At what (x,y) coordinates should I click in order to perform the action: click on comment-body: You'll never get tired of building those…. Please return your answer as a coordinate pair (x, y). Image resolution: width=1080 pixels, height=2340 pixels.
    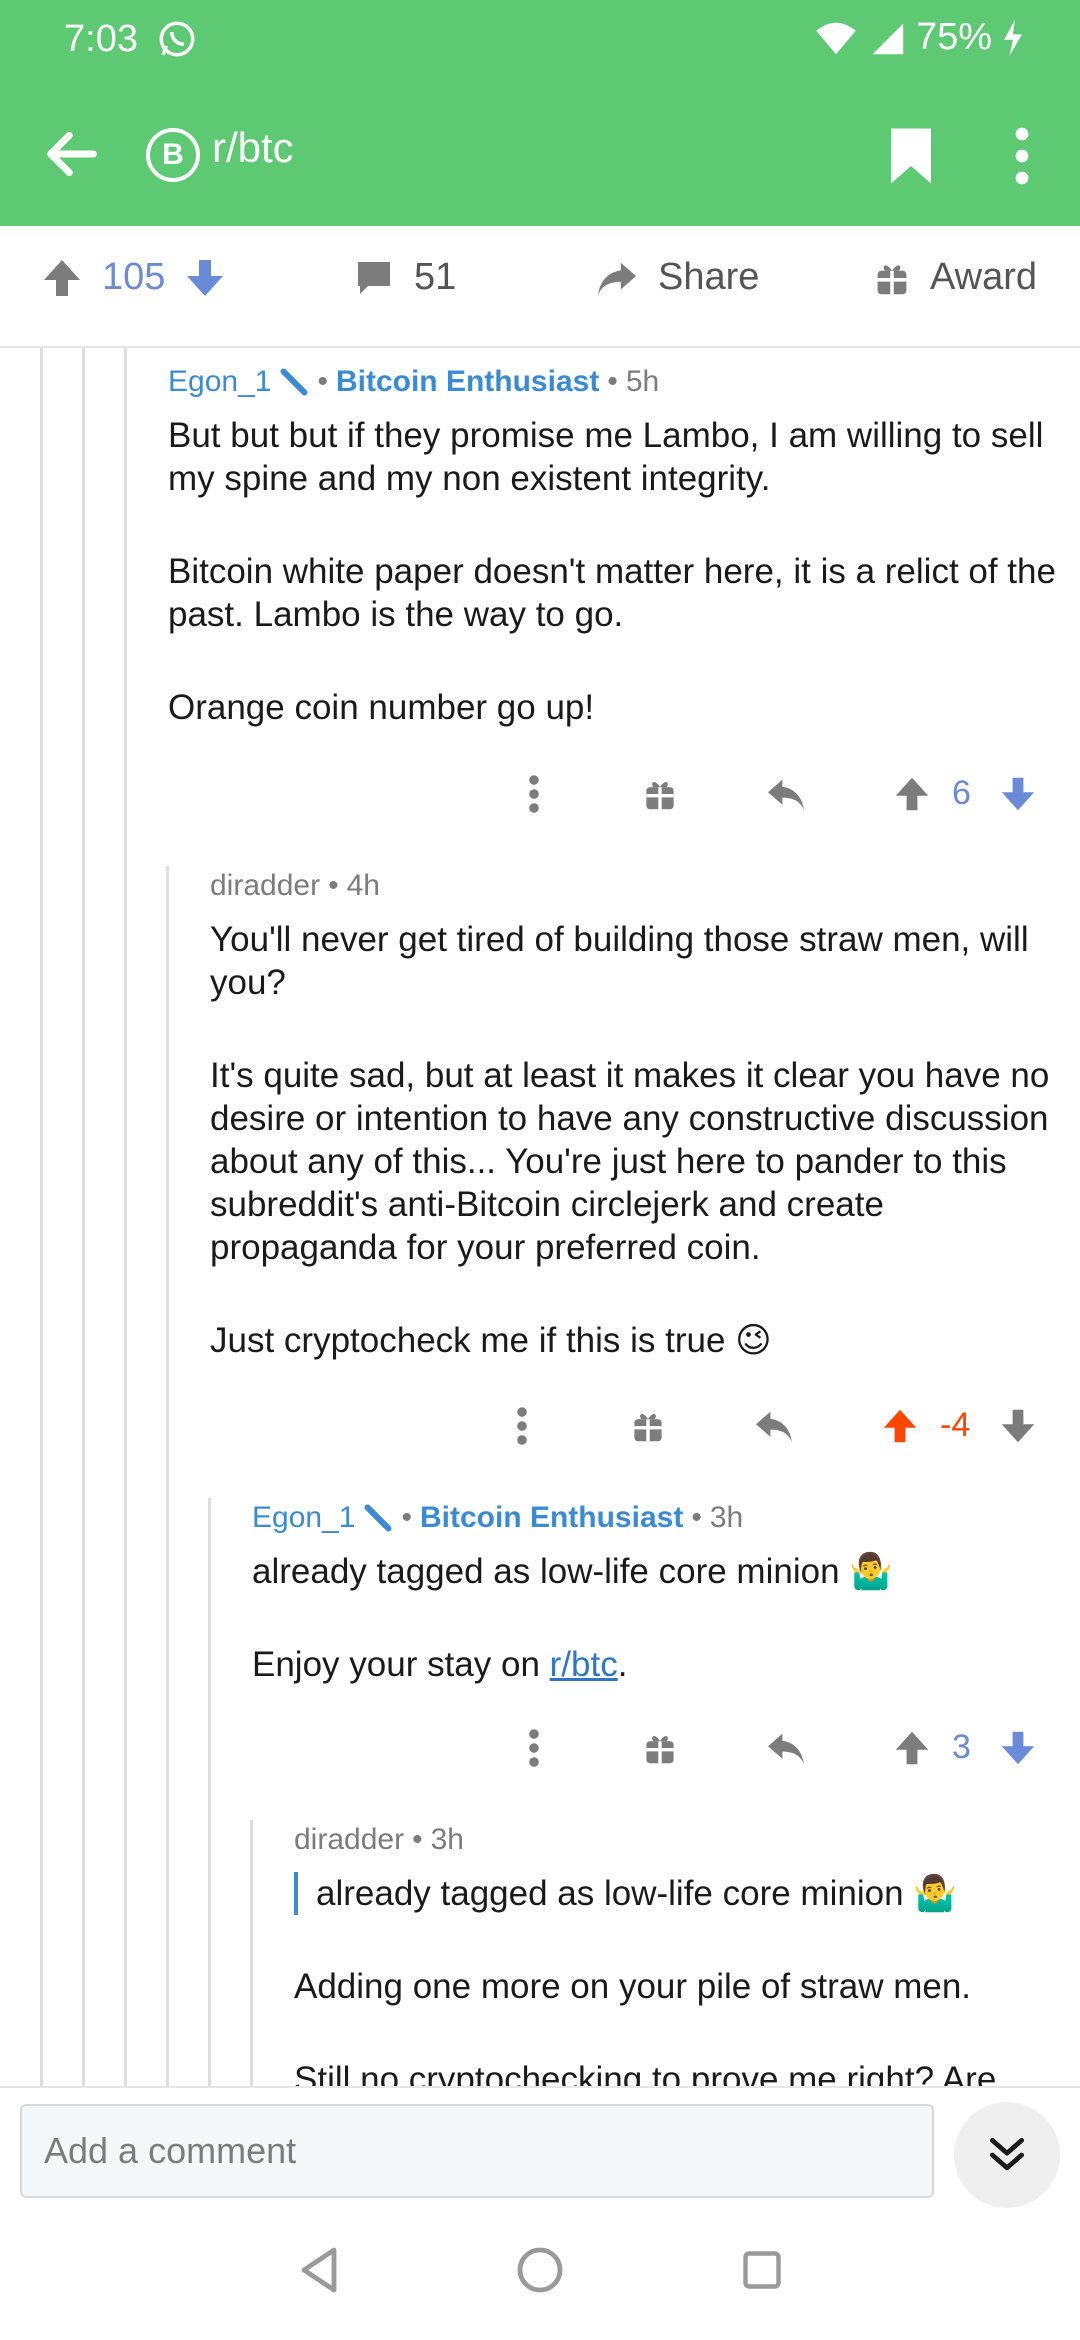
    Looking at the image, I should click on (635, 1140).